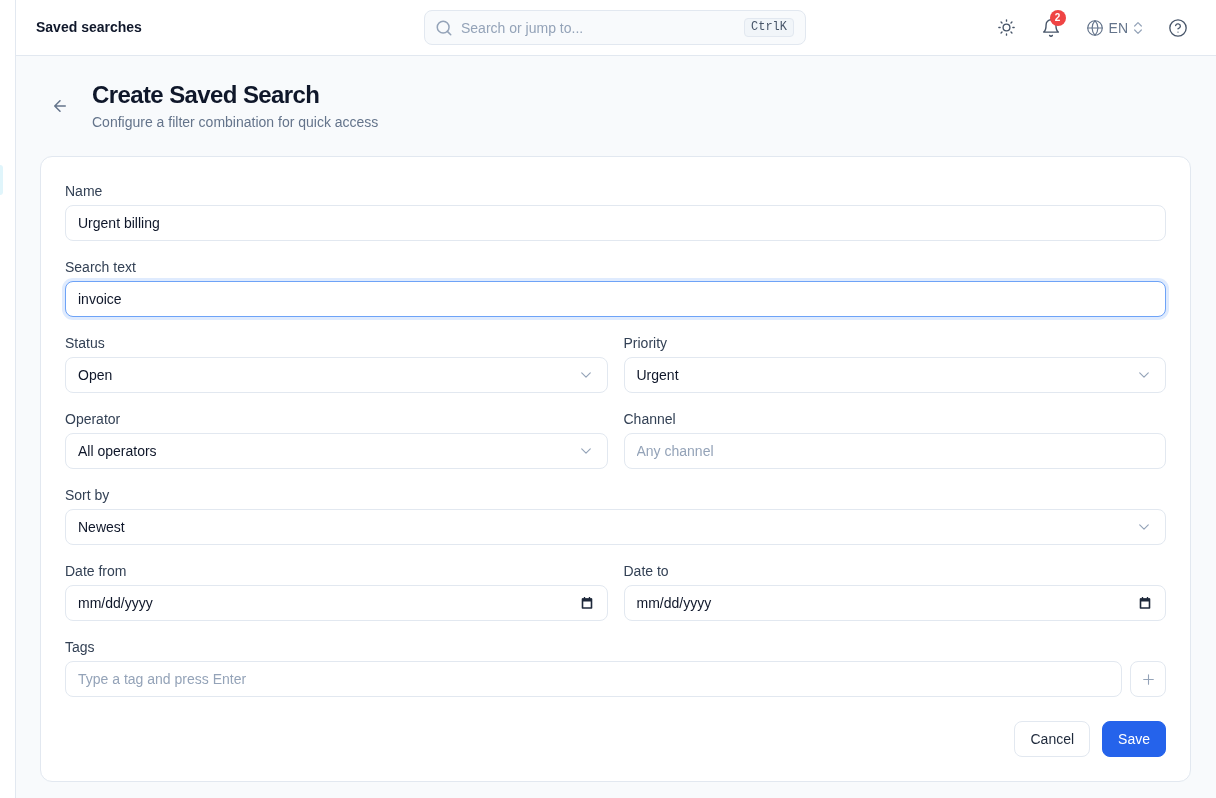 This screenshot has width=1216, height=798. Describe the element at coordinates (1148, 679) in the screenshot. I see `plus-icon` at that location.